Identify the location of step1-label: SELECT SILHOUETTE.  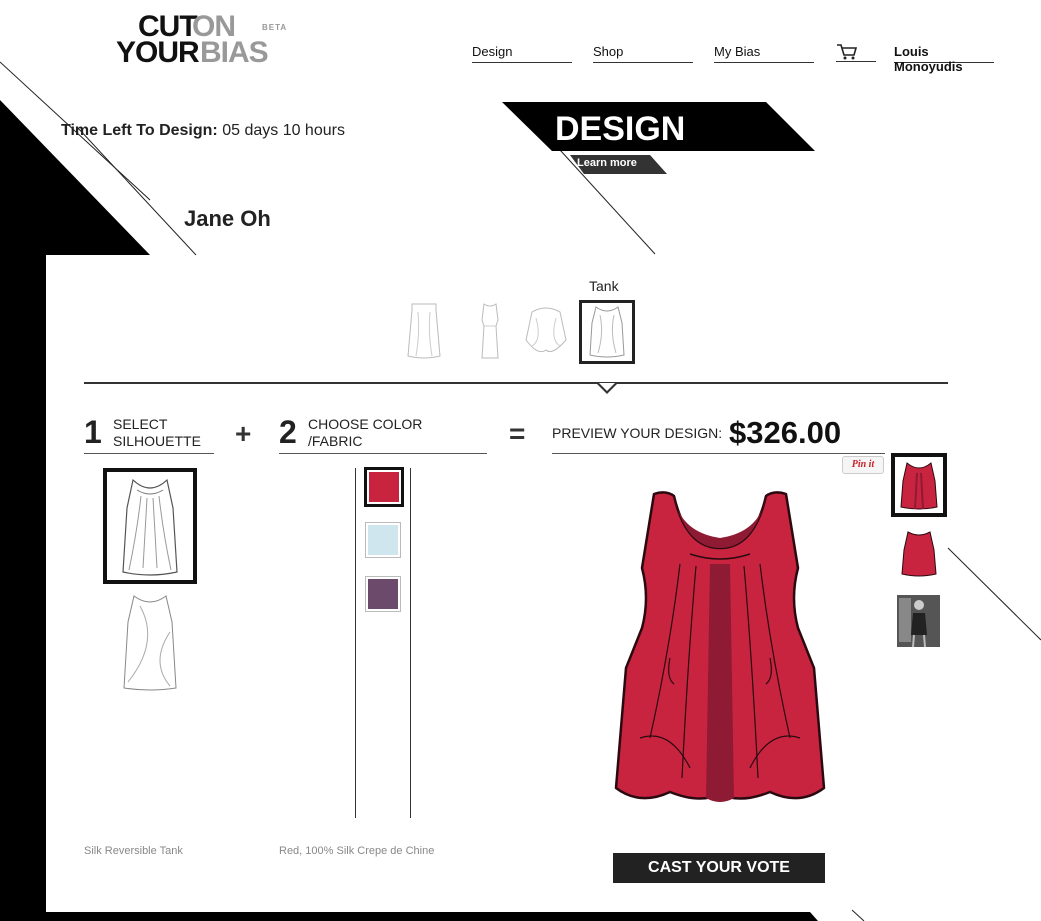
(157, 433).